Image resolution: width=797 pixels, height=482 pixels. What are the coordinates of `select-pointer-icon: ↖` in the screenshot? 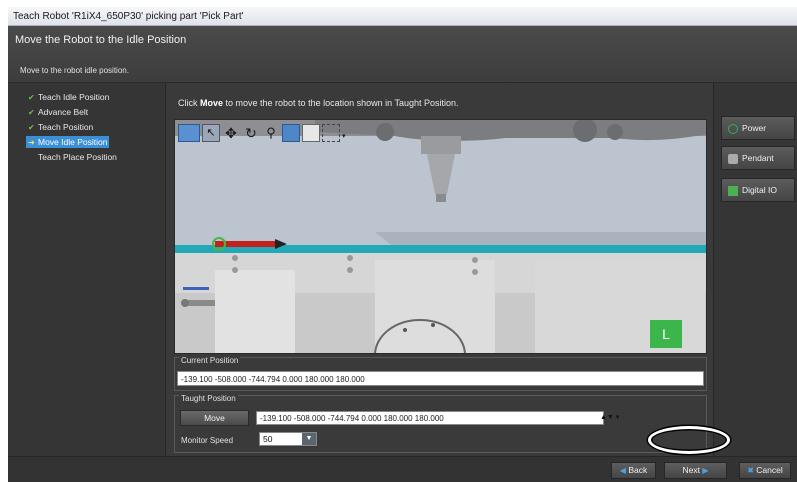 It's located at (211, 133).